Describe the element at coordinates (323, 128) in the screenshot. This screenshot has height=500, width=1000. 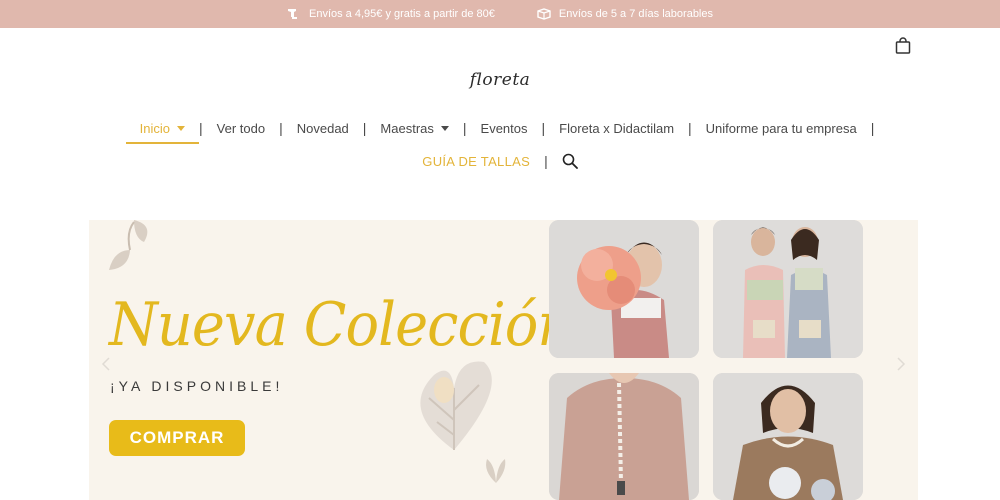
I see `nav-item-novedad: Novedad` at that location.